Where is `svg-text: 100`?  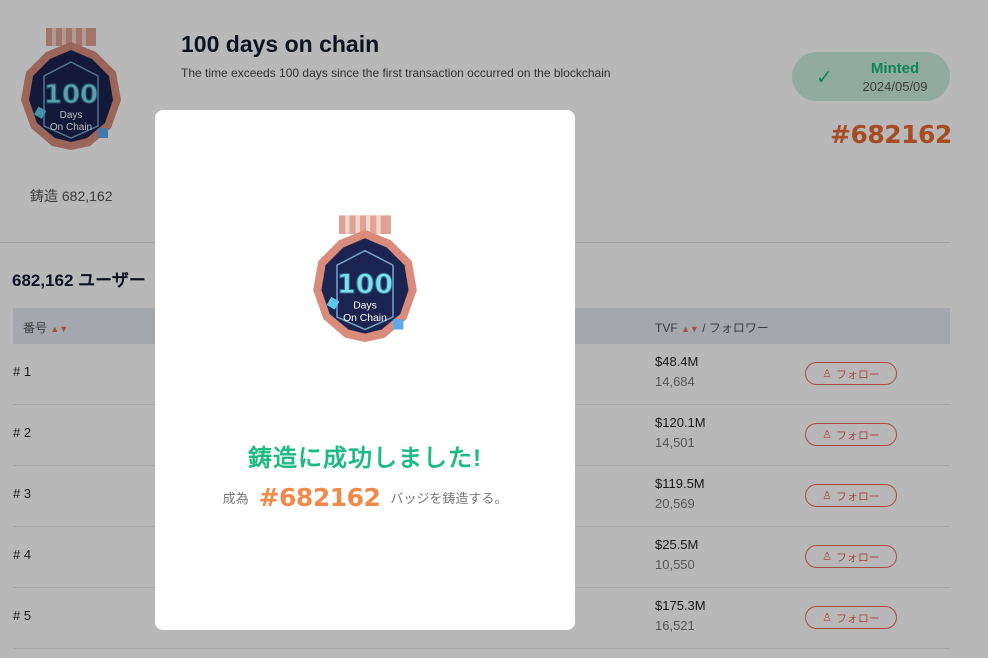 svg-text: 100 is located at coordinates (365, 284).